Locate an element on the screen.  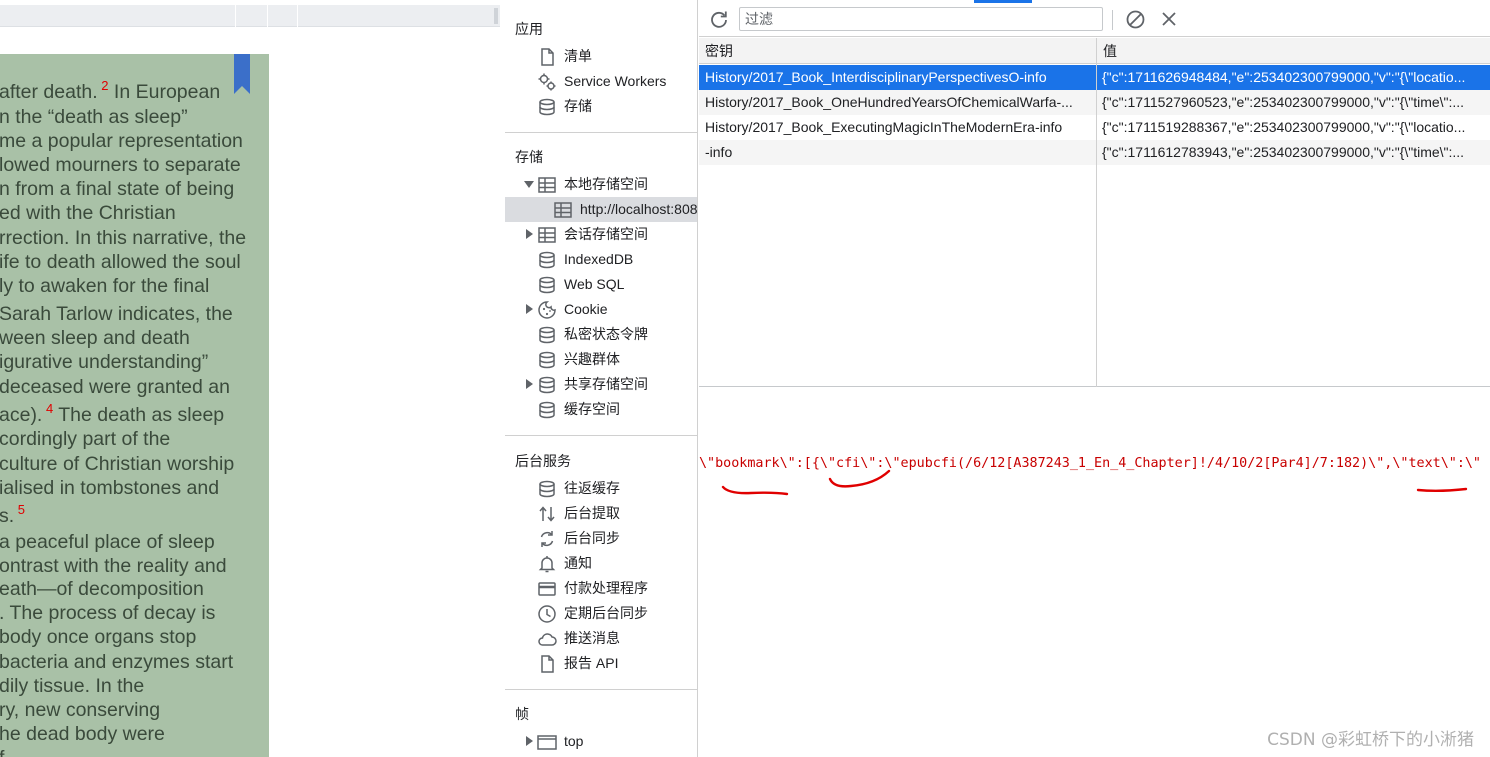
book-text-line: body once organs stop is located at coordinates (98, 637).